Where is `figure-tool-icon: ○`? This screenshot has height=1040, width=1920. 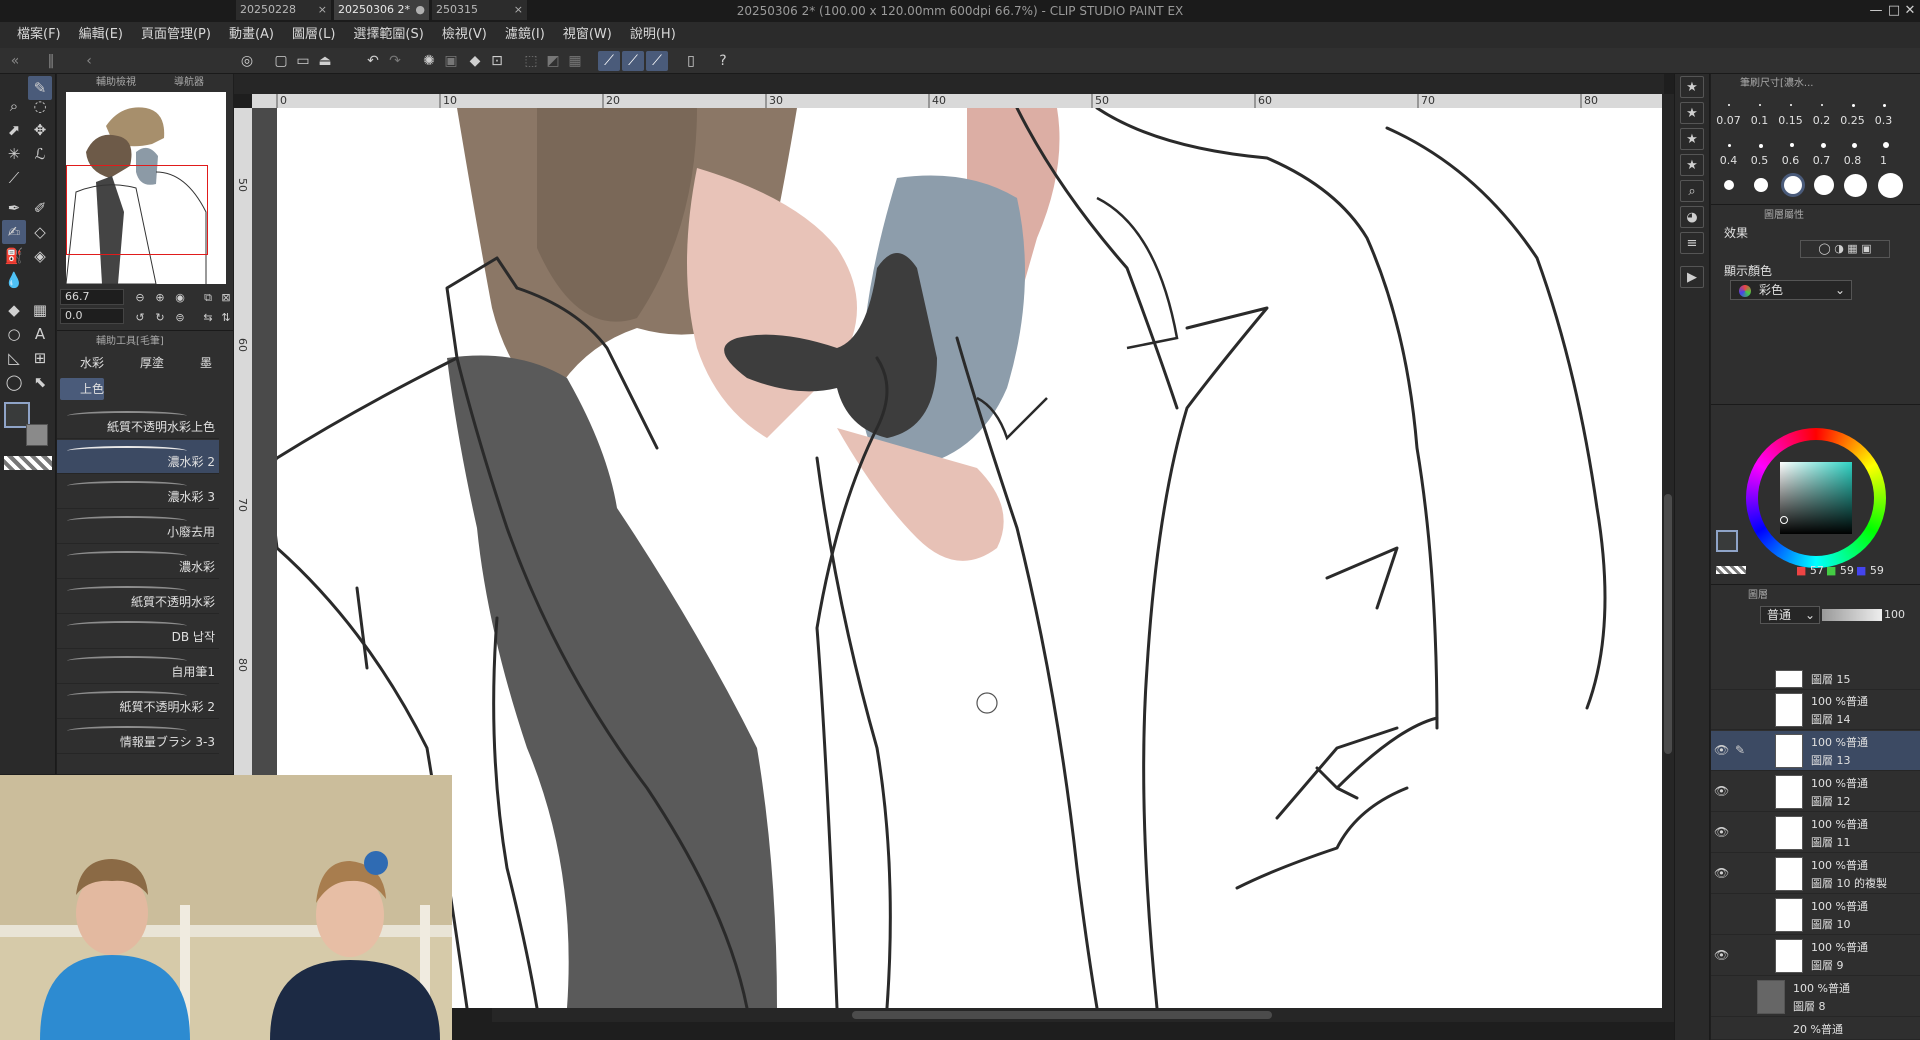 figure-tool-icon: ○ is located at coordinates (14, 334).